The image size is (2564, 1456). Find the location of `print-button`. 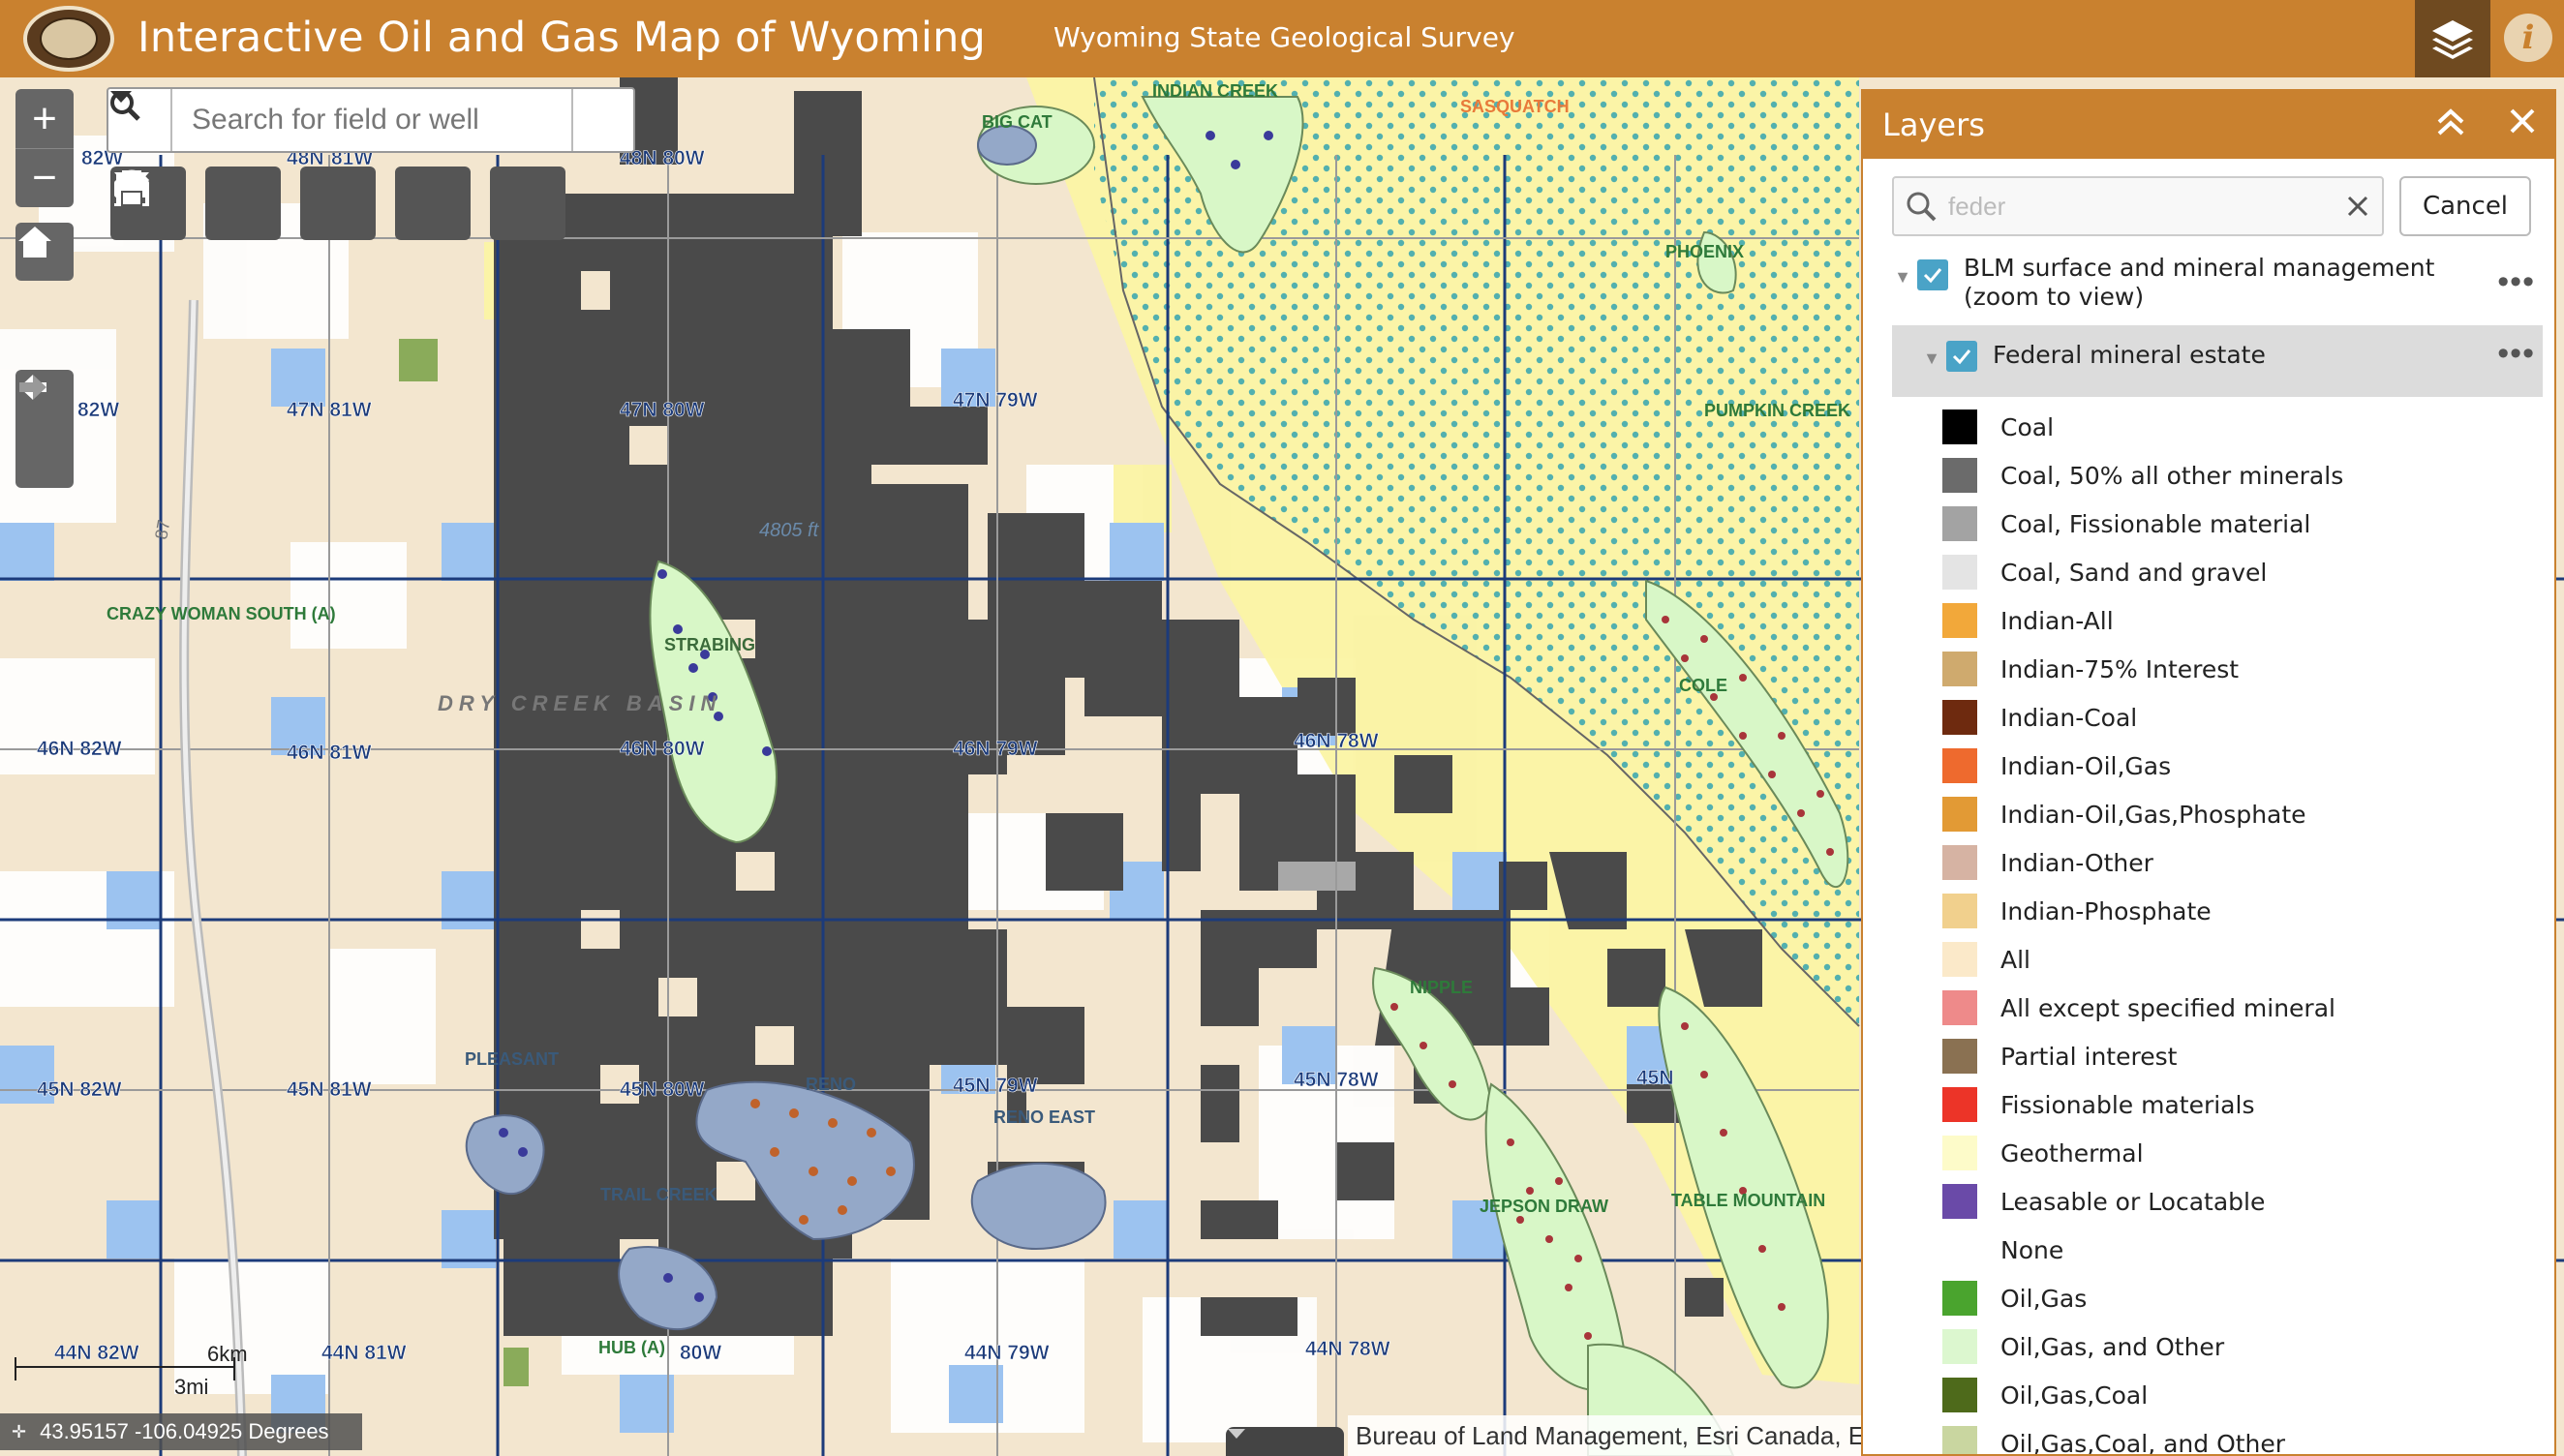

print-button is located at coordinates (339, 204).